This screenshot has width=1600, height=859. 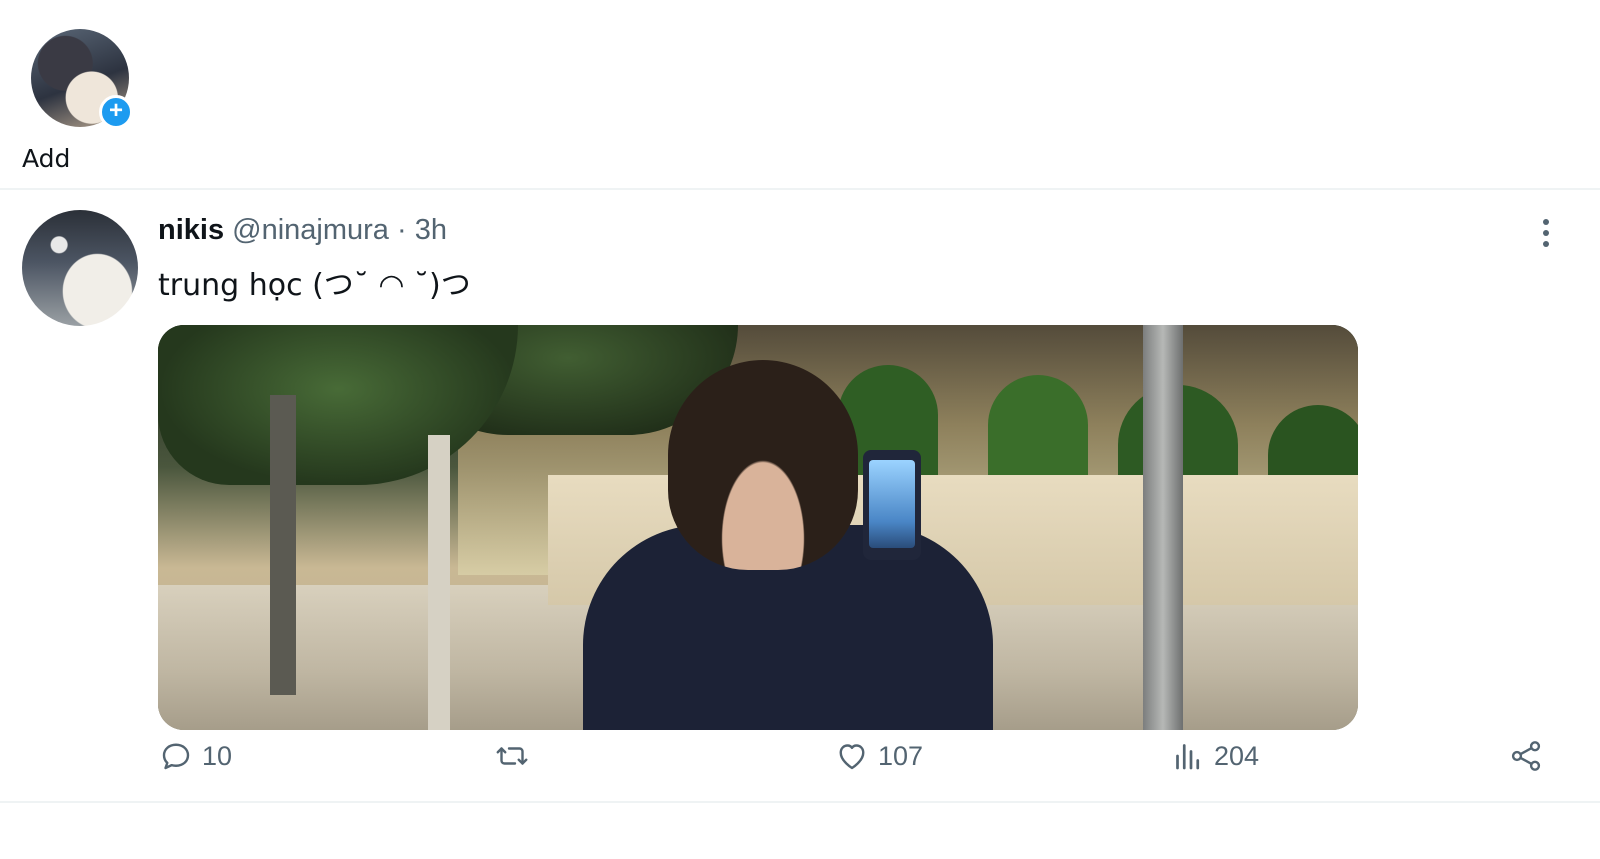 I want to click on fleet-avatar: +, so click(x=82, y=79).